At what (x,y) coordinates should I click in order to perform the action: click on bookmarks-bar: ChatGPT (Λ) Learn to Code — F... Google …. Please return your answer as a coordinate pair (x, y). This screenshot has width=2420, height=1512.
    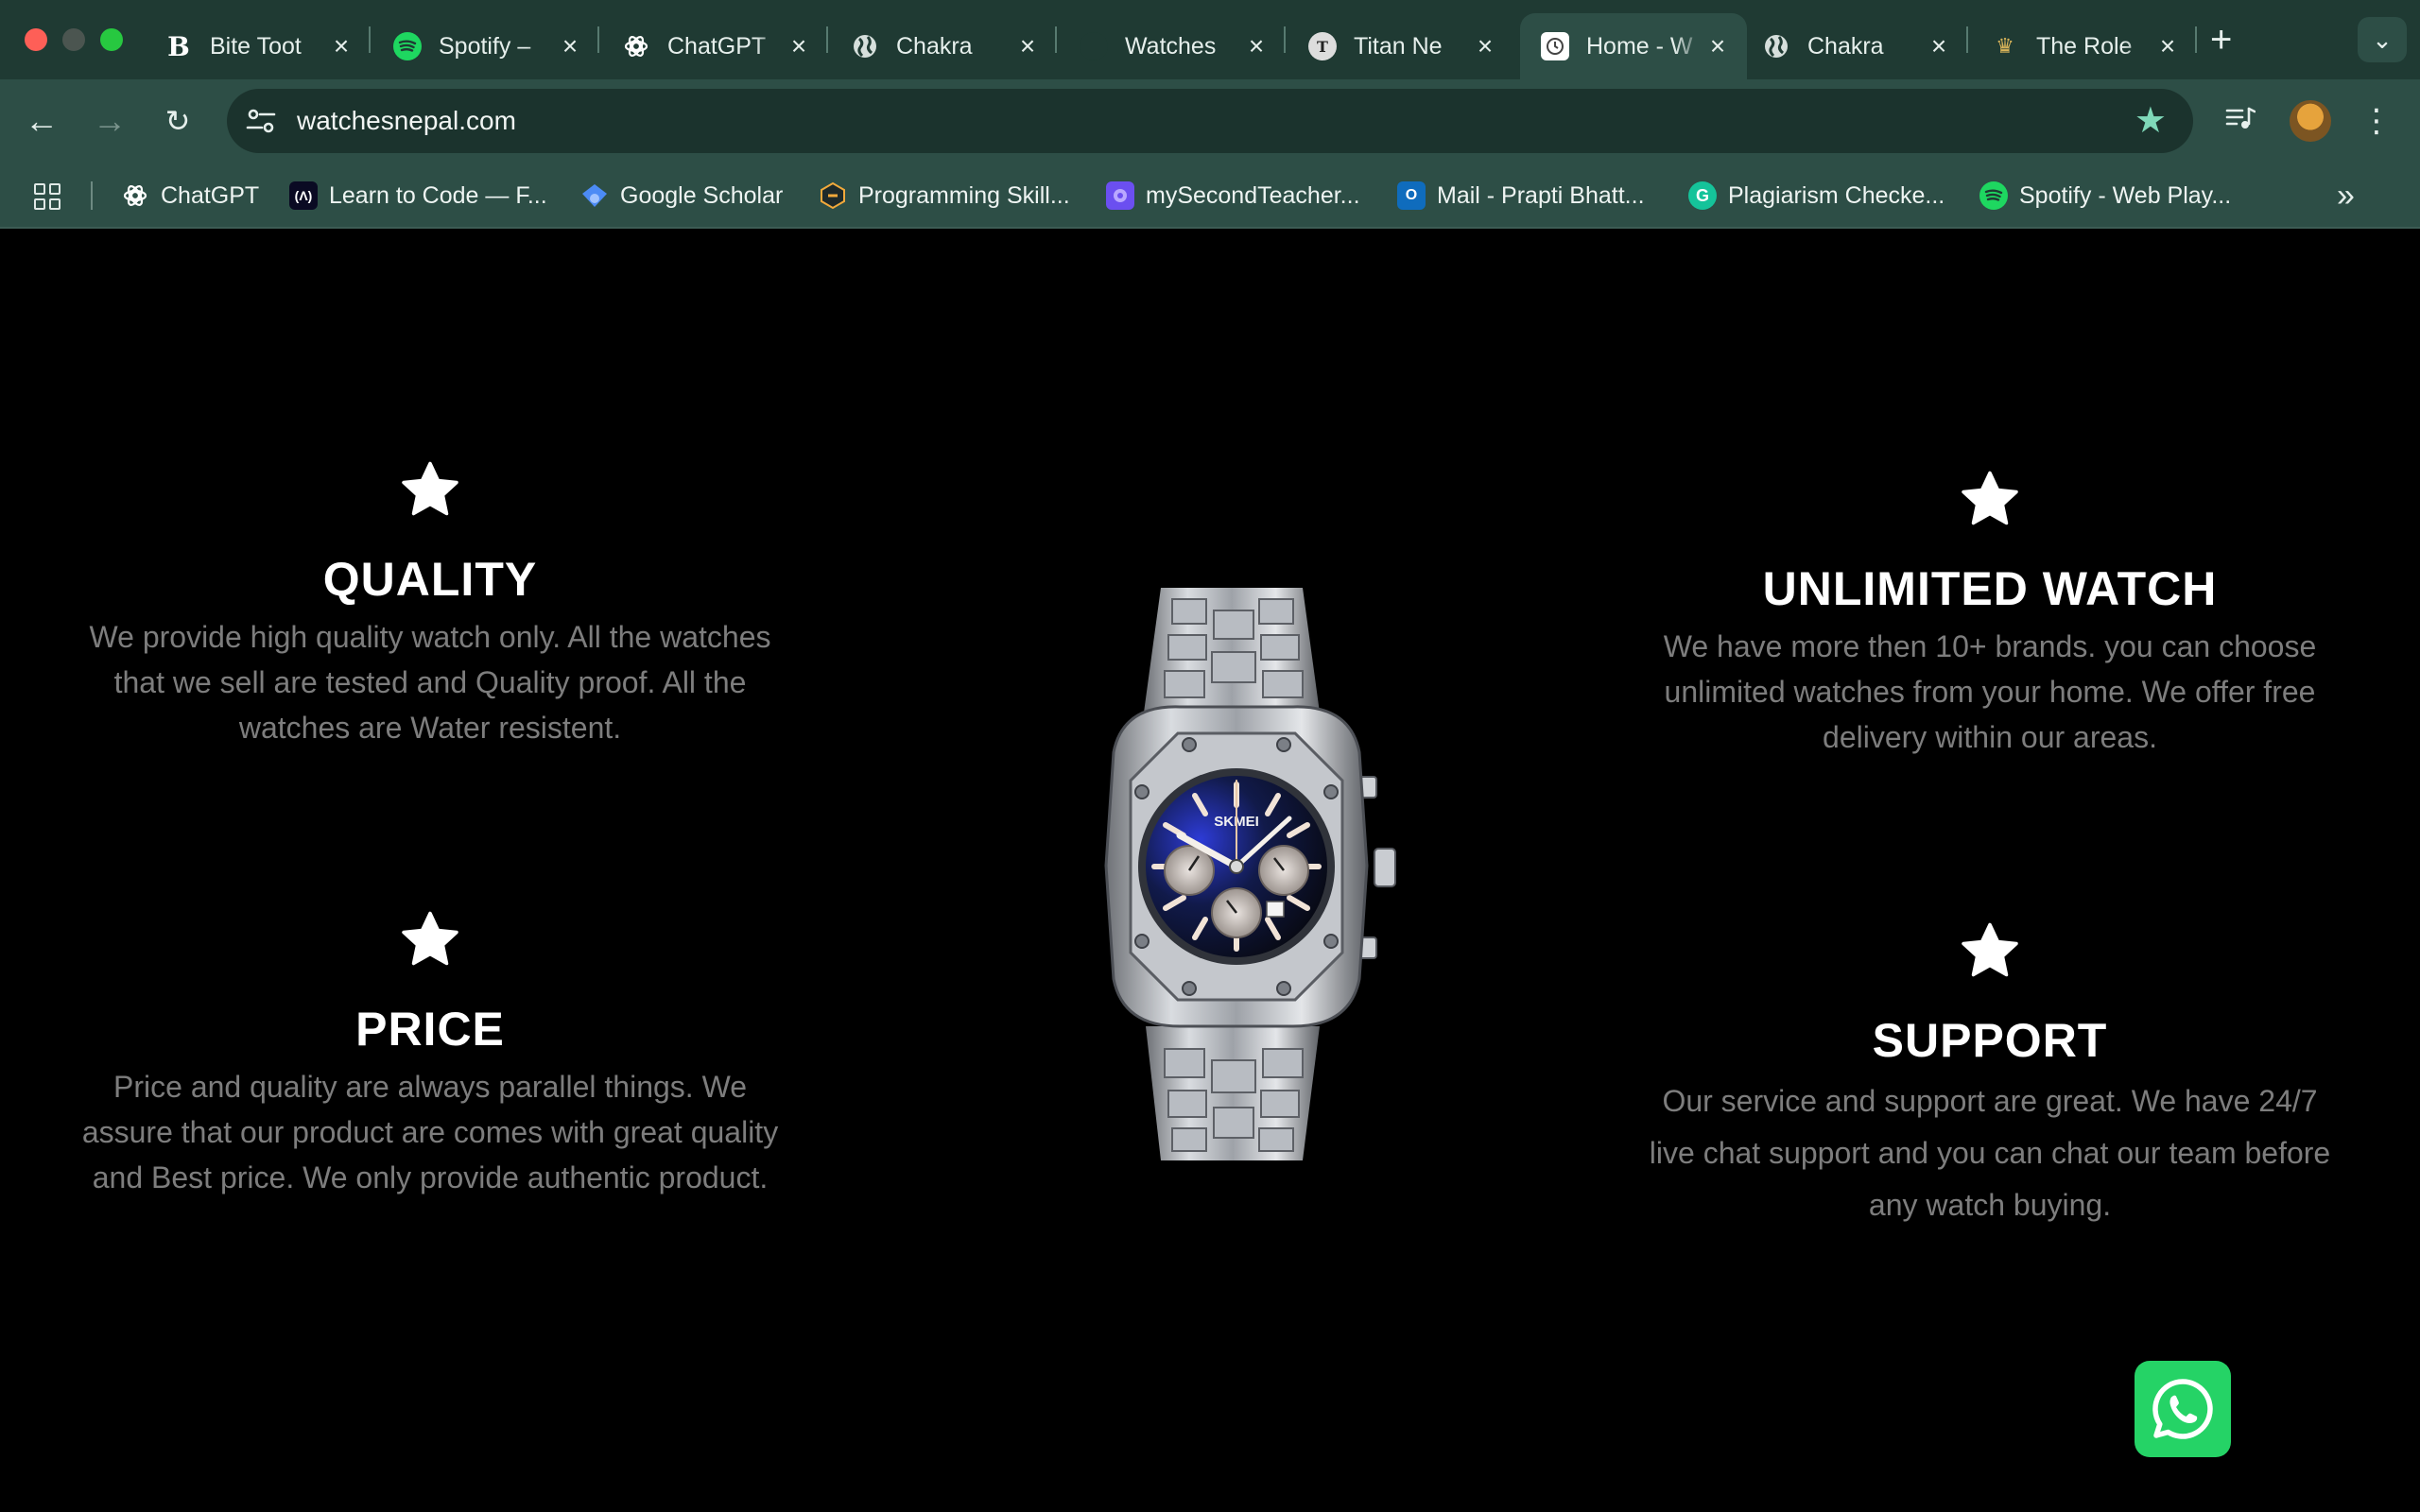
    Looking at the image, I should click on (1210, 196).